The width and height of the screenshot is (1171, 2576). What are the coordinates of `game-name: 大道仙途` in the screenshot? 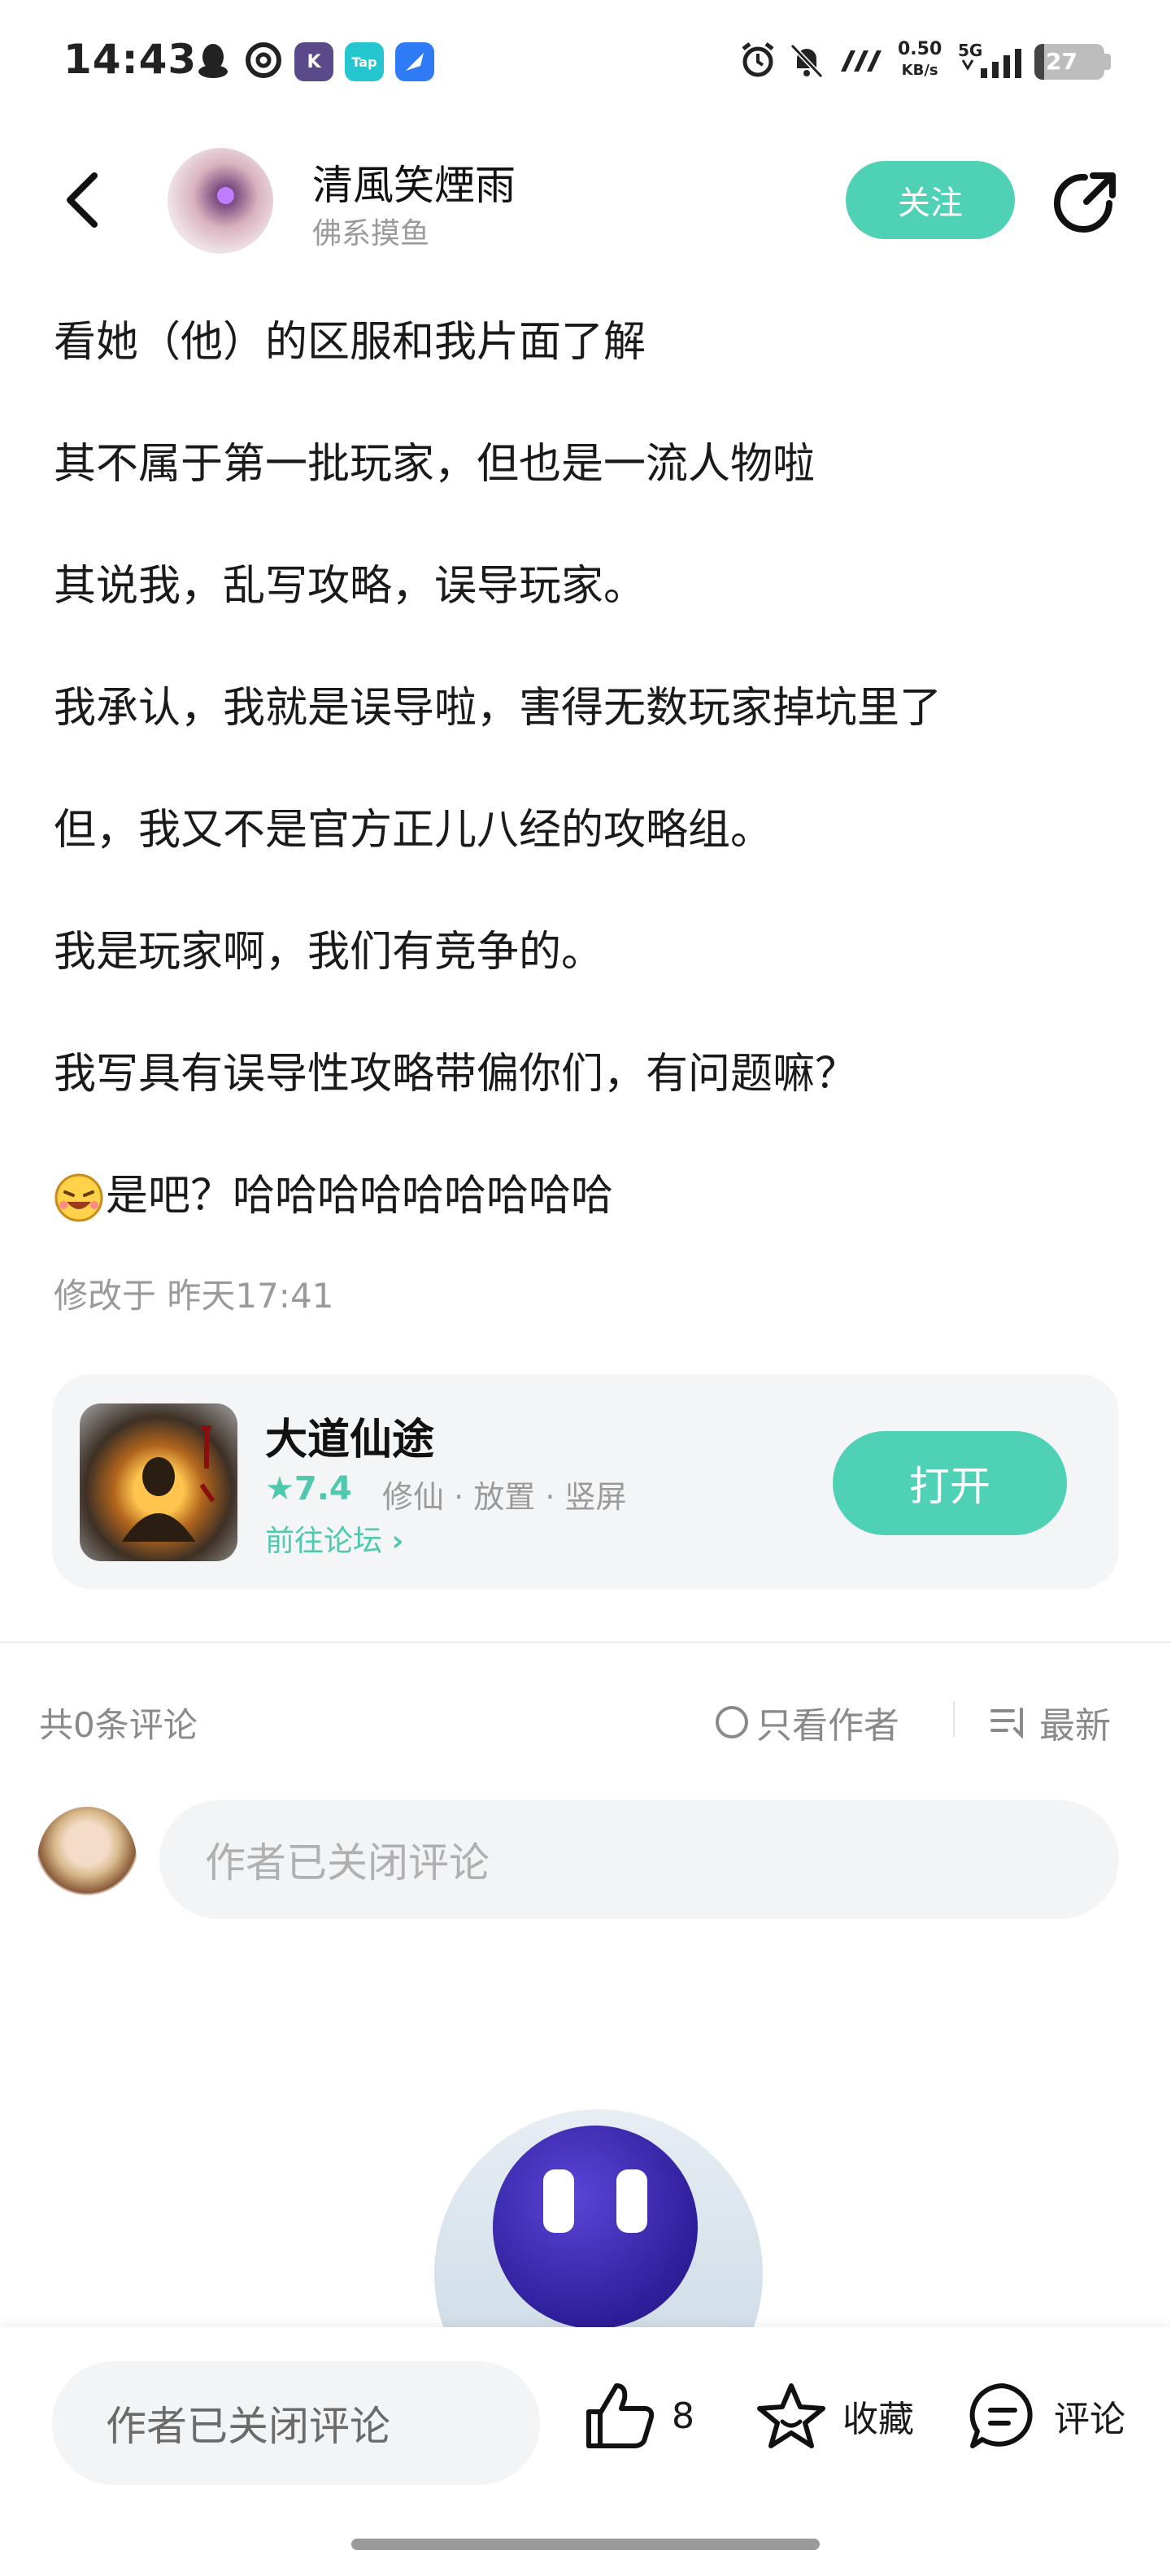 It's located at (350, 1436).